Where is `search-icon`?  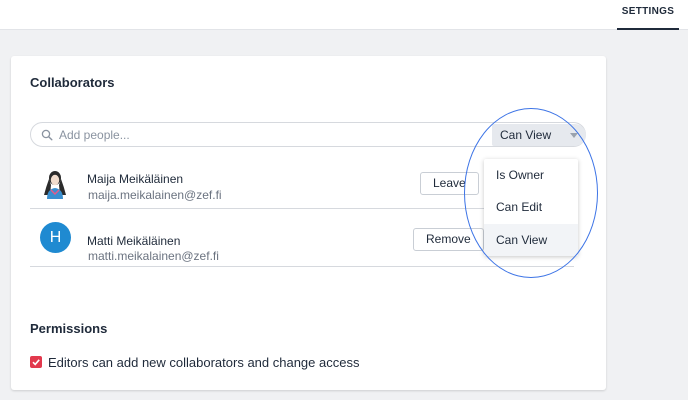
search-icon is located at coordinates (47, 135).